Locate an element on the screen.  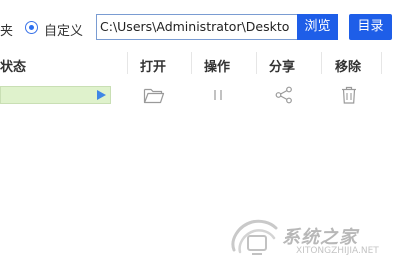
save-path-input: C:\Users\Administrator\Deskto is located at coordinates (197, 27).